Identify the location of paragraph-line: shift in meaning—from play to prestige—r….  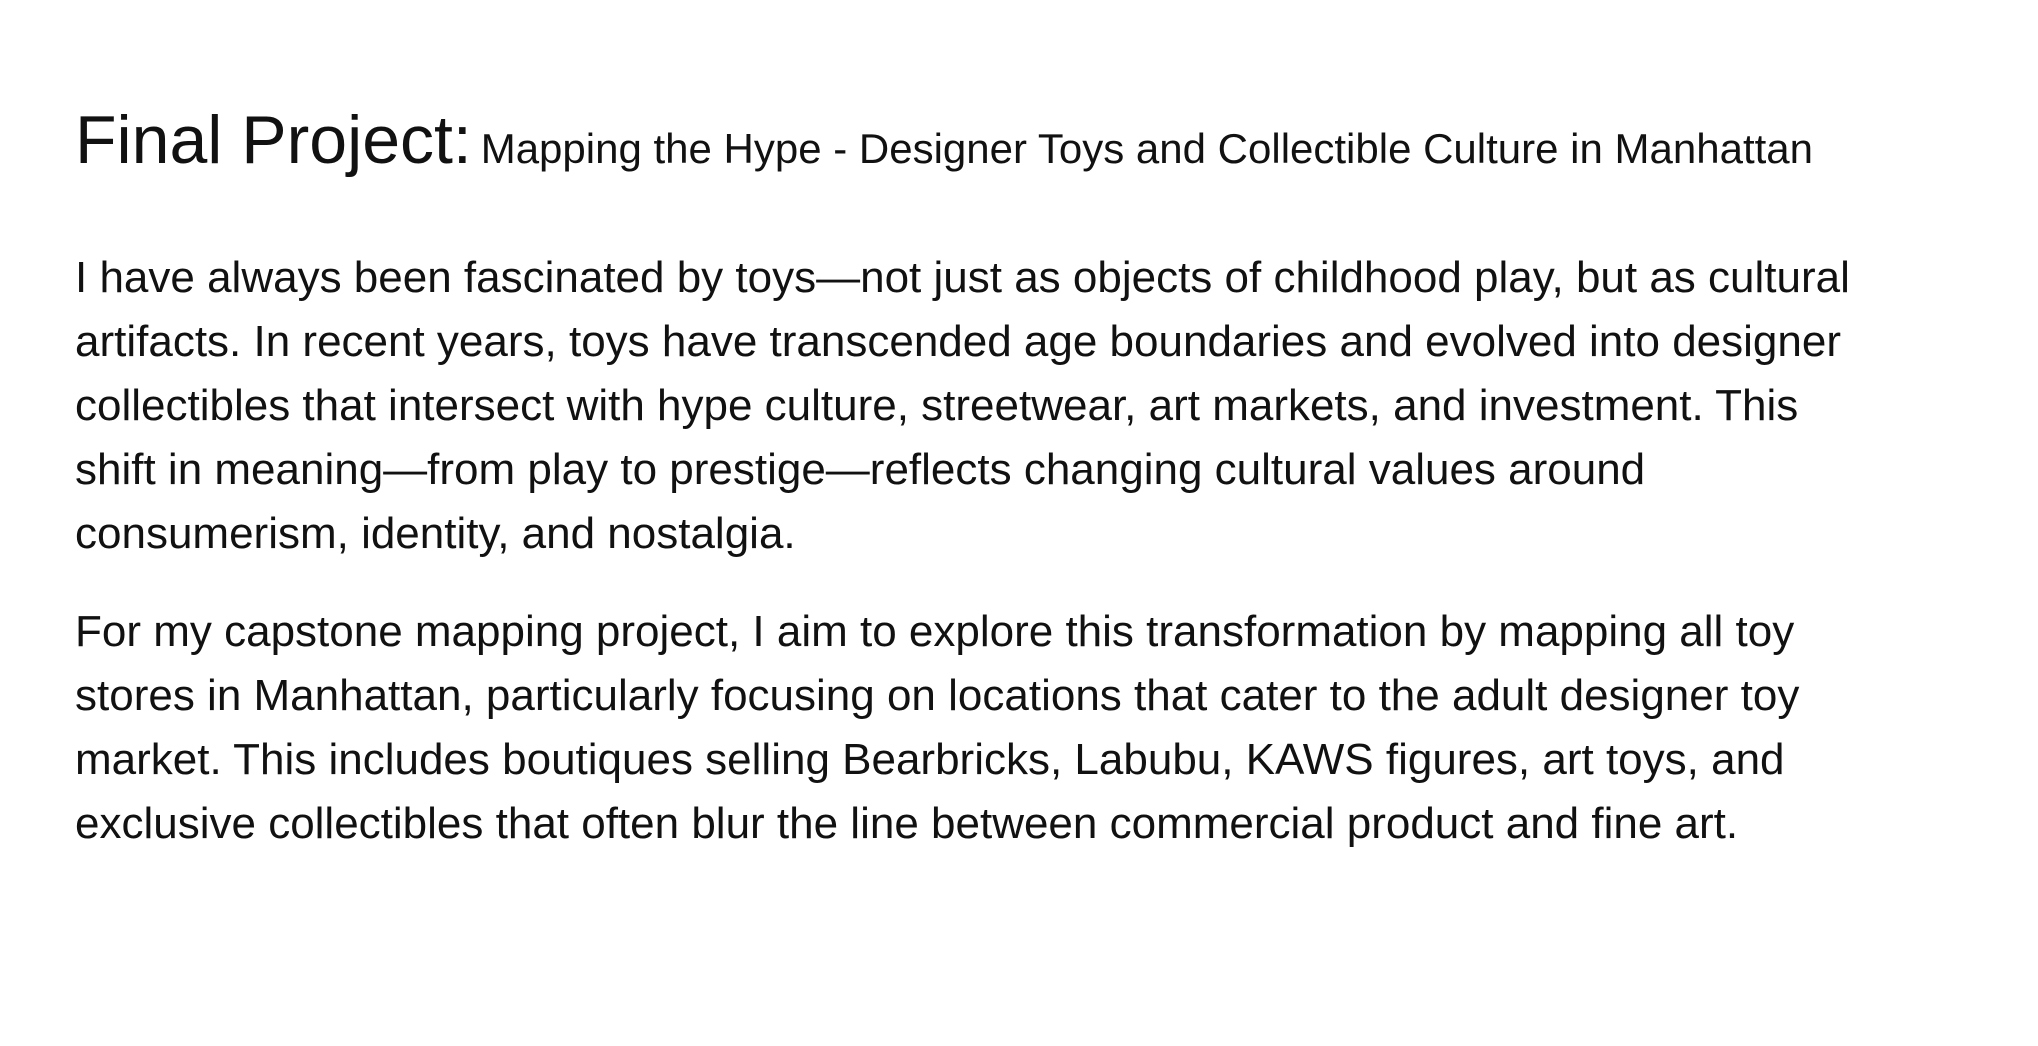
(860, 469).